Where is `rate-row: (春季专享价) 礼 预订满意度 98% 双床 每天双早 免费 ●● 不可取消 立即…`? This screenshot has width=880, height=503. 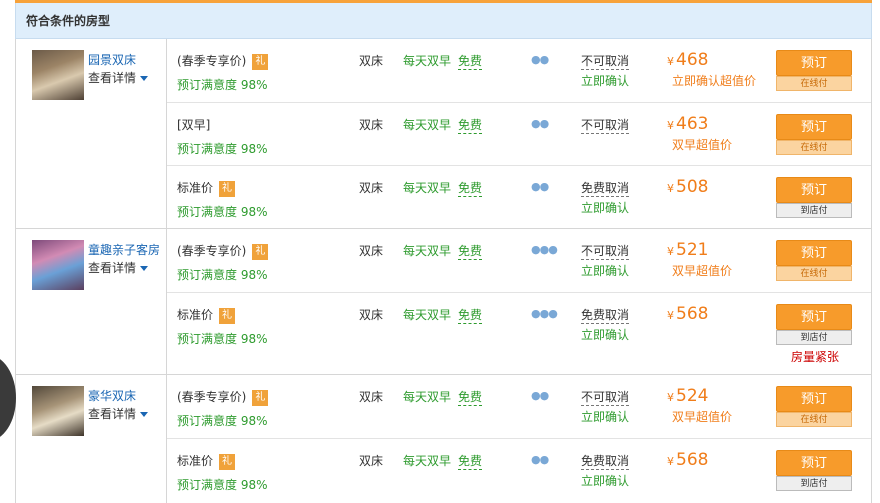
rate-row: (春季专享价) 礼 预订满意度 98% 双床 每天双早 免费 ●● 不可取消 立即… is located at coordinates (519, 406).